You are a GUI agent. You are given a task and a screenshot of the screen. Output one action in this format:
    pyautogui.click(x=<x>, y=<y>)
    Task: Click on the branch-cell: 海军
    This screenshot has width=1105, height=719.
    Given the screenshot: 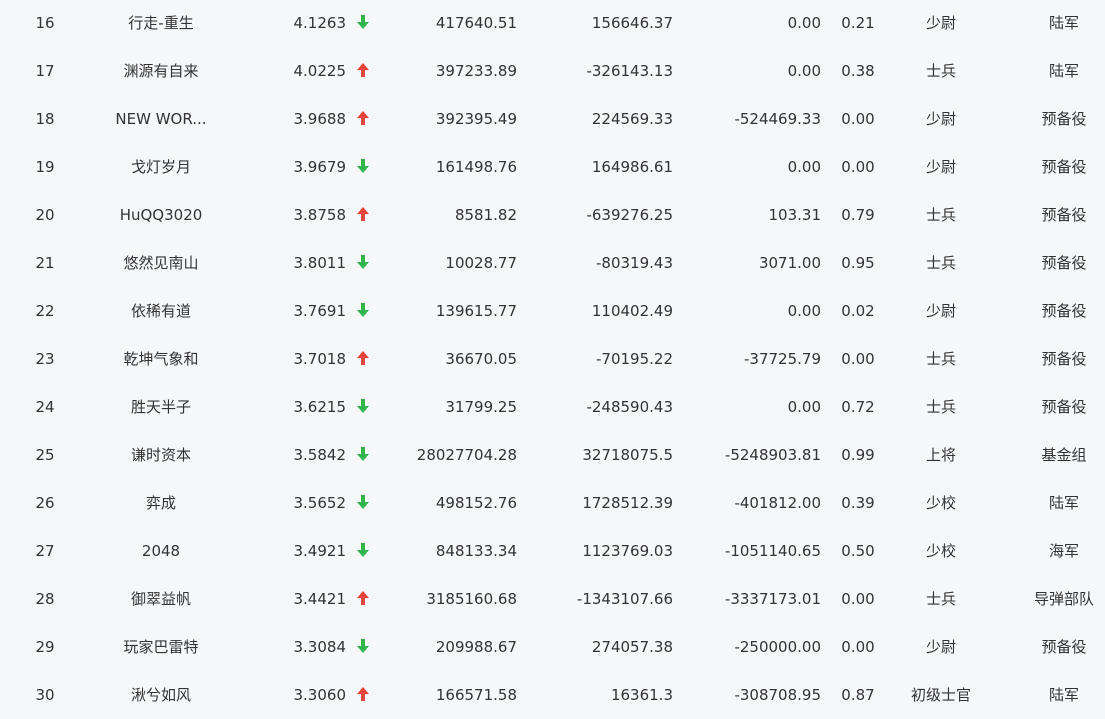 What is the action you would take?
    pyautogui.click(x=1063, y=551)
    